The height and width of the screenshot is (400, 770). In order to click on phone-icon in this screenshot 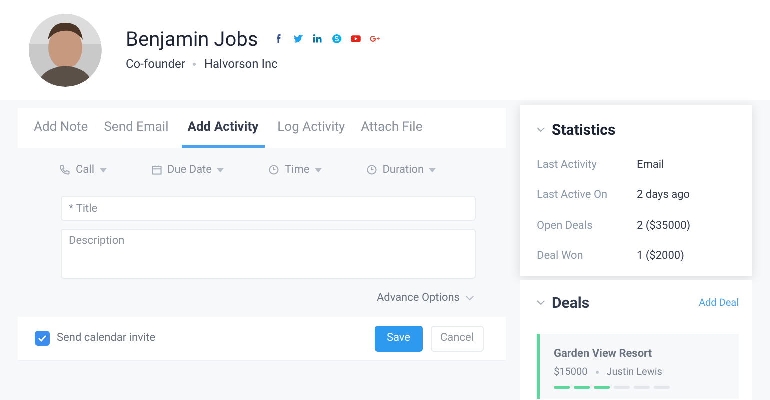, I will do `click(65, 170)`.